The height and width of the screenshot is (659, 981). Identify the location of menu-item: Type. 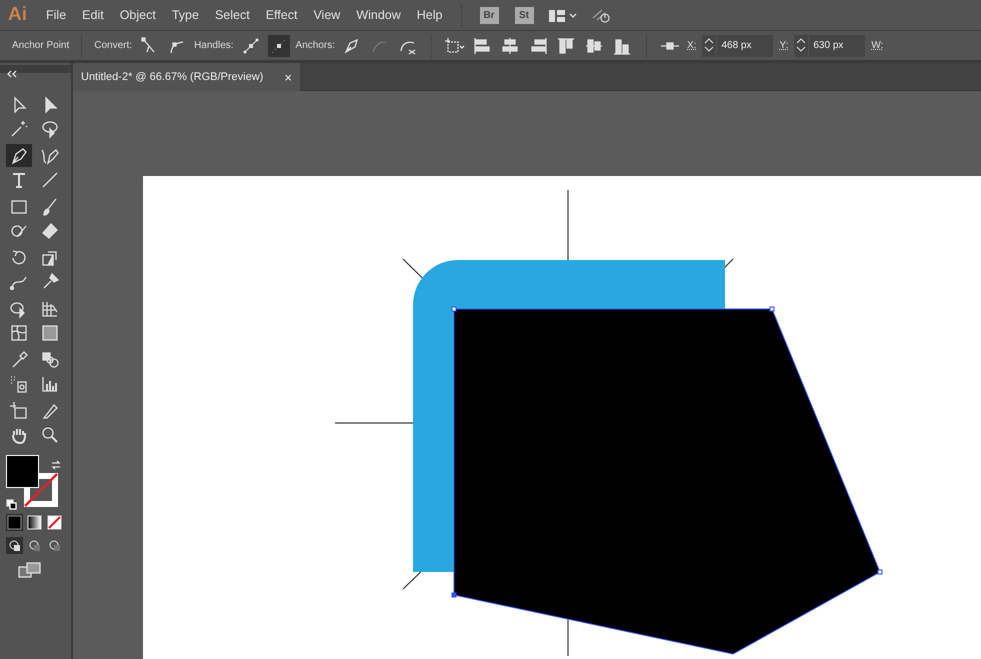
(185, 15).